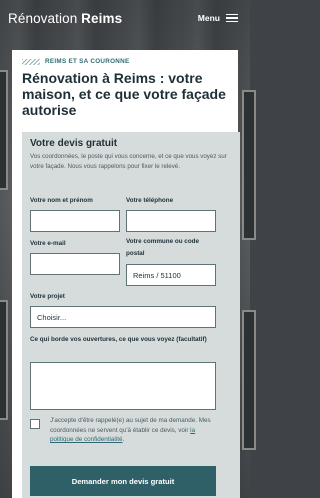  I want to click on brand-bold: Reims, so click(102, 18).